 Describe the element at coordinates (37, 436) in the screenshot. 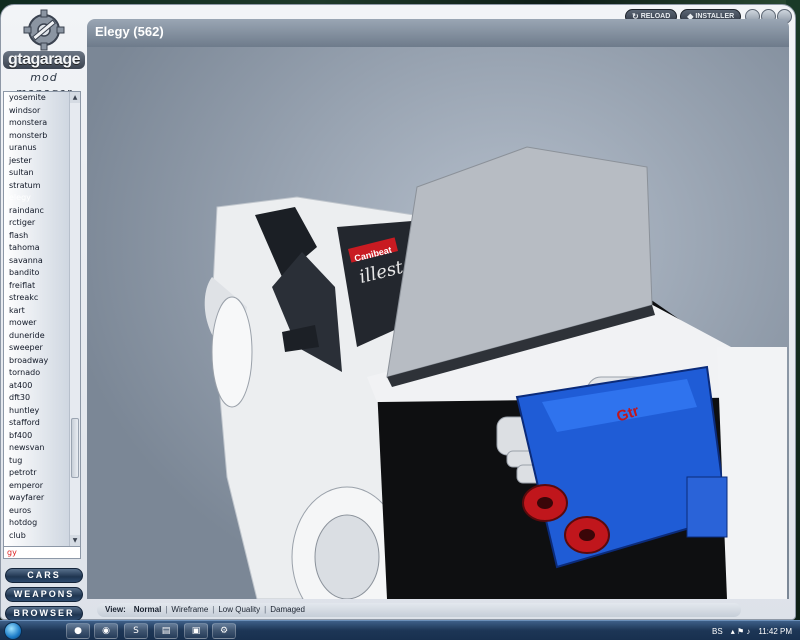

I see `car-list-item: bf400` at that location.